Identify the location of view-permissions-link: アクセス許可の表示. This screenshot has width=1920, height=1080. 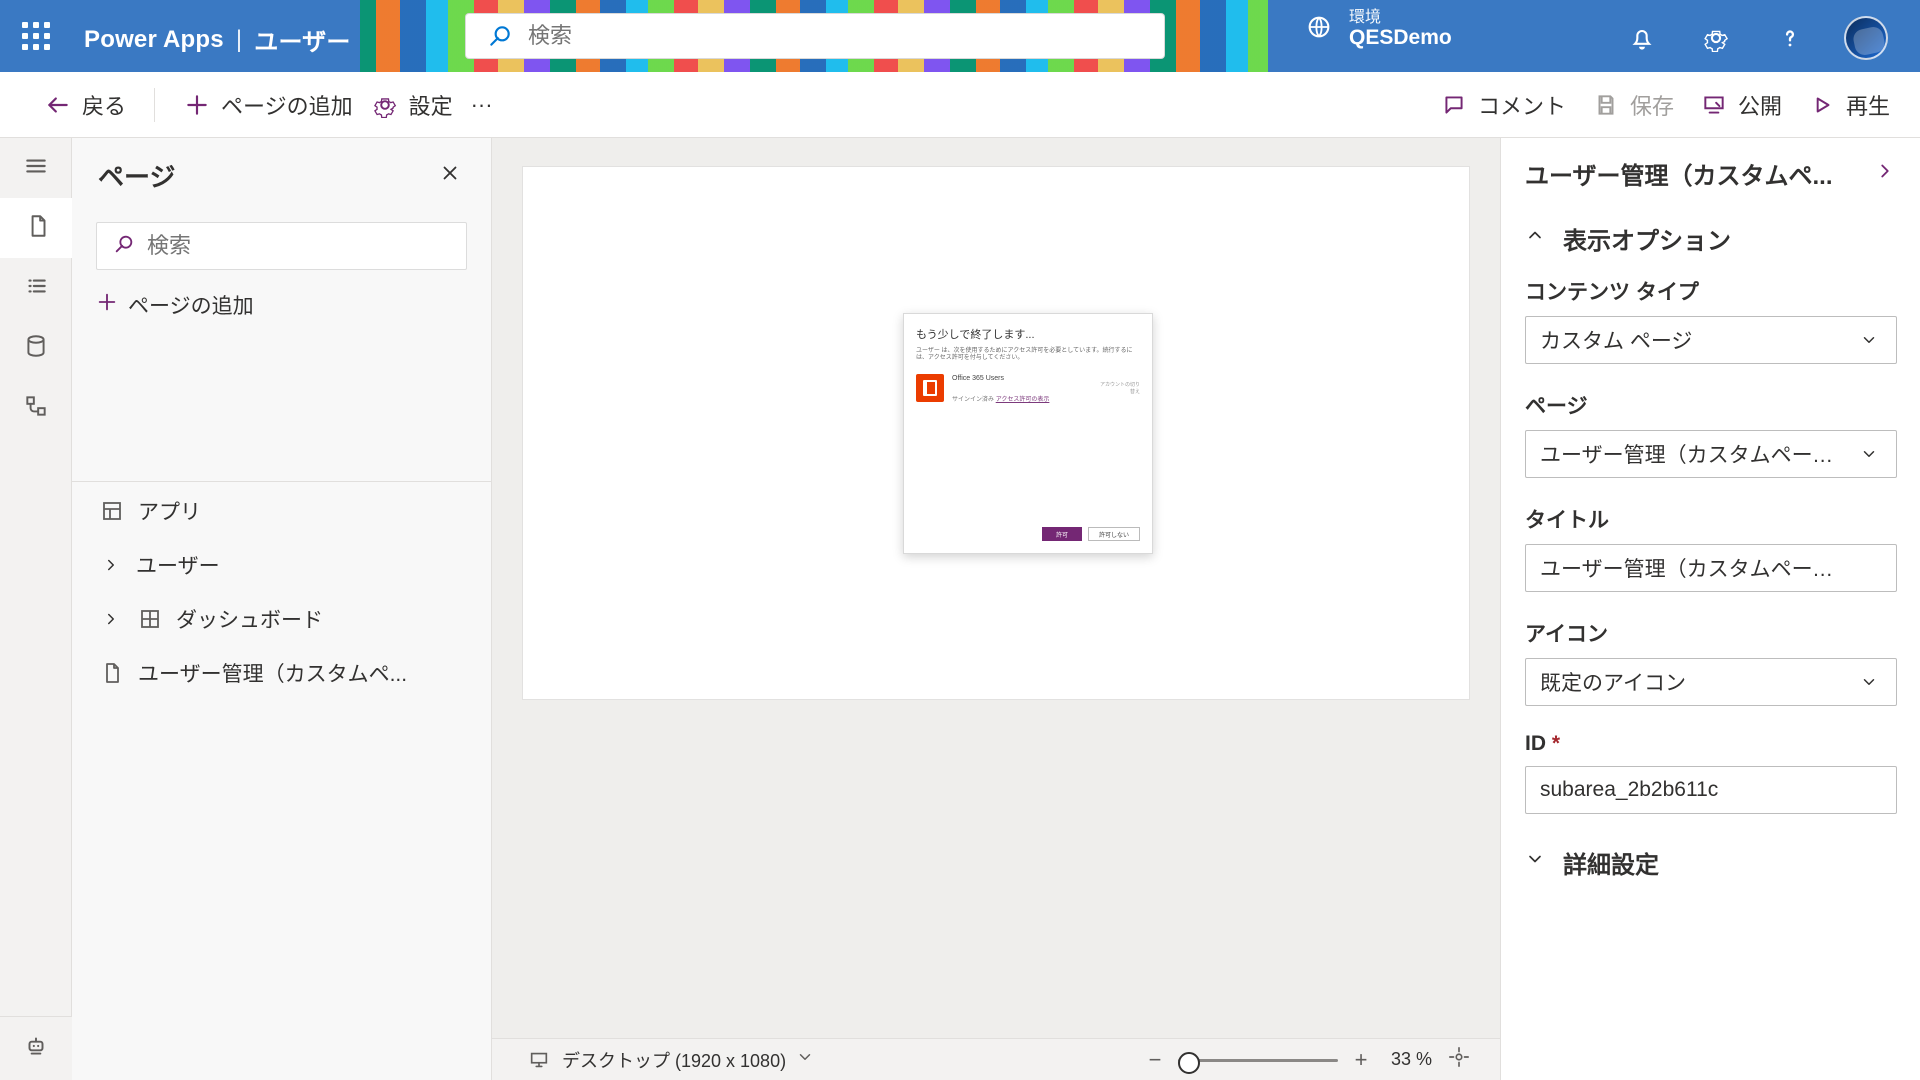
(1023, 400).